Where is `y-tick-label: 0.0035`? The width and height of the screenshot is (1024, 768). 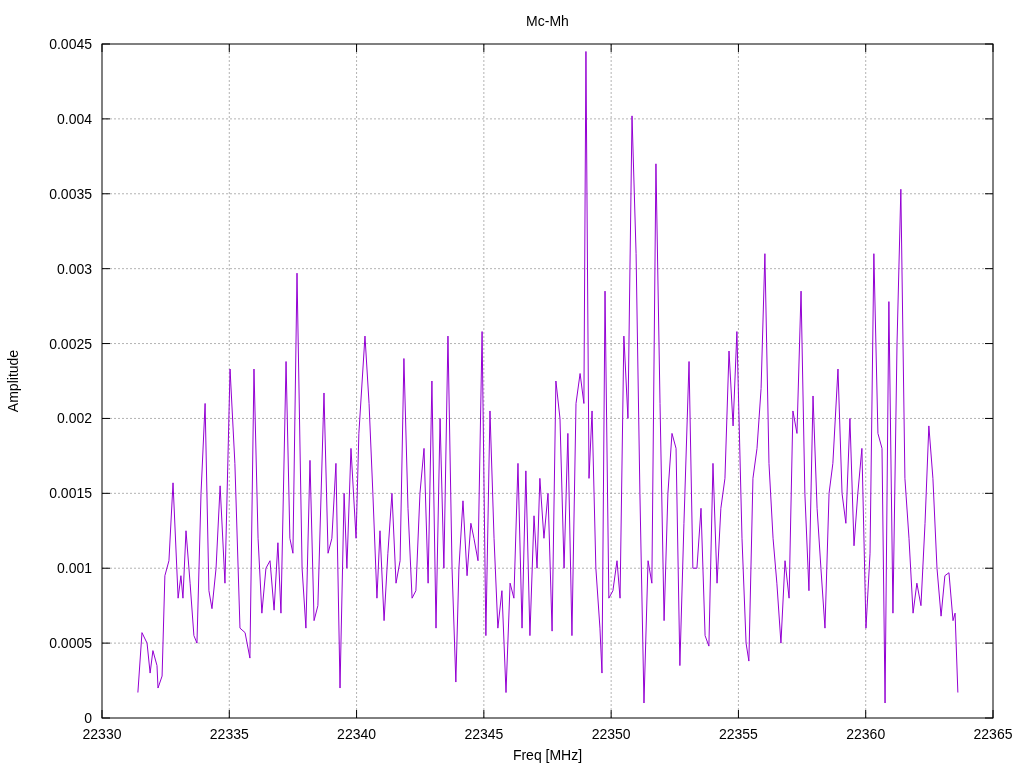 y-tick-label: 0.0035 is located at coordinates (70, 193).